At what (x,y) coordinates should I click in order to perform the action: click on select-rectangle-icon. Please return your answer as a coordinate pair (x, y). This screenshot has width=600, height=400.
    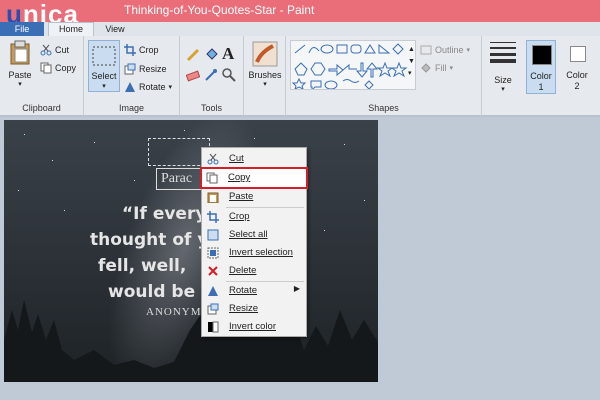
    Looking at the image, I should click on (104, 56).